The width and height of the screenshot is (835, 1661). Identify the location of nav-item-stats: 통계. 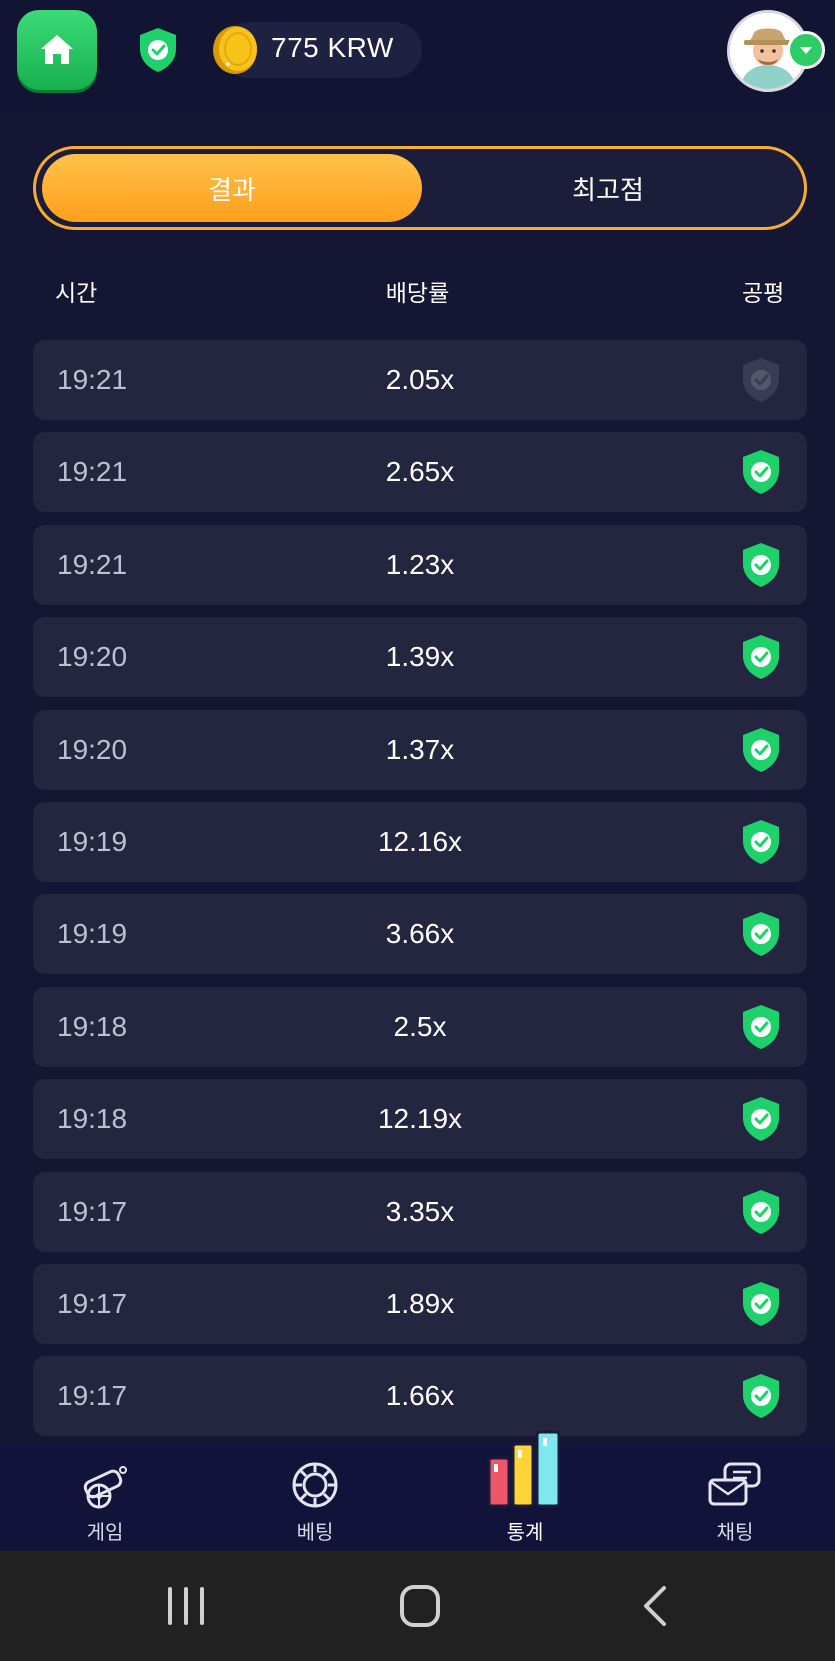
(525, 1489).